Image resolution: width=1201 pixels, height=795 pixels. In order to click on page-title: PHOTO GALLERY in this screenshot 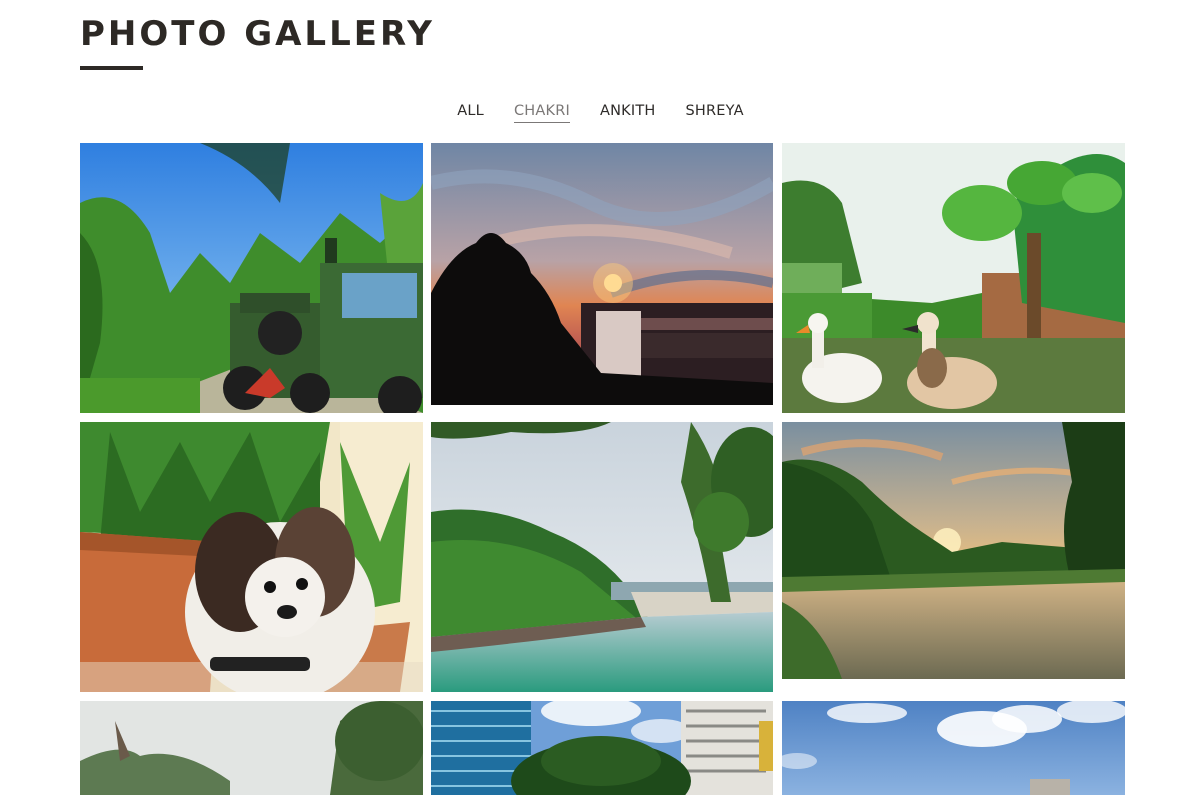, I will do `click(257, 34)`.